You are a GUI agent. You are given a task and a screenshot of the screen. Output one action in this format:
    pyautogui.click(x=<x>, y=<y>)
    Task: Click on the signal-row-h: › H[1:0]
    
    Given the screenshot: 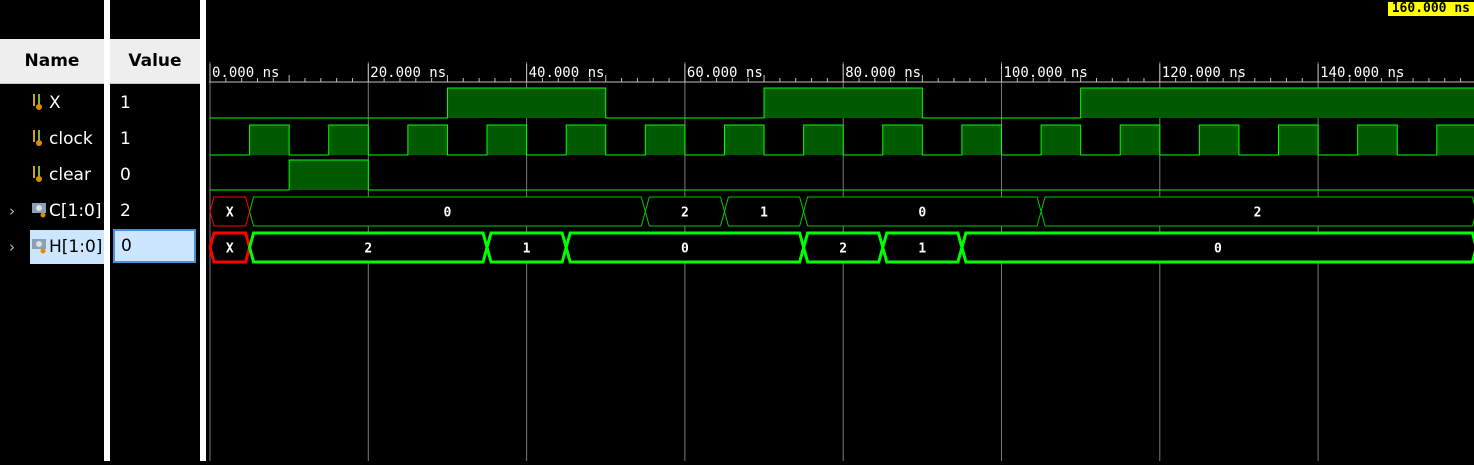 What is the action you would take?
    pyautogui.click(x=56, y=247)
    